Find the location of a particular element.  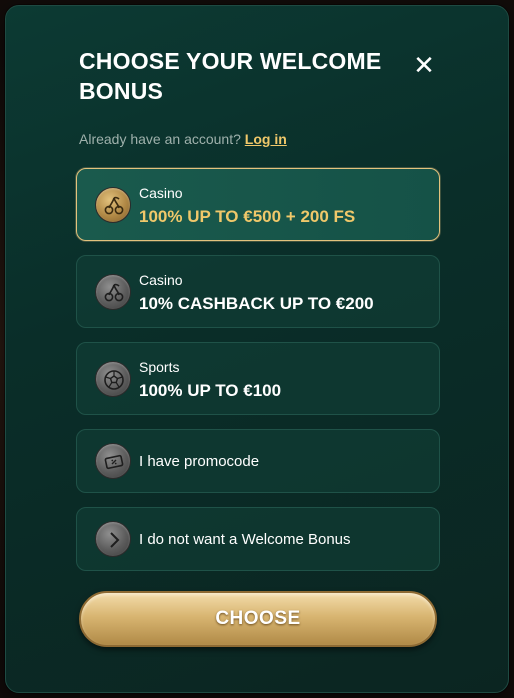

login-link: Log in is located at coordinates (266, 139).